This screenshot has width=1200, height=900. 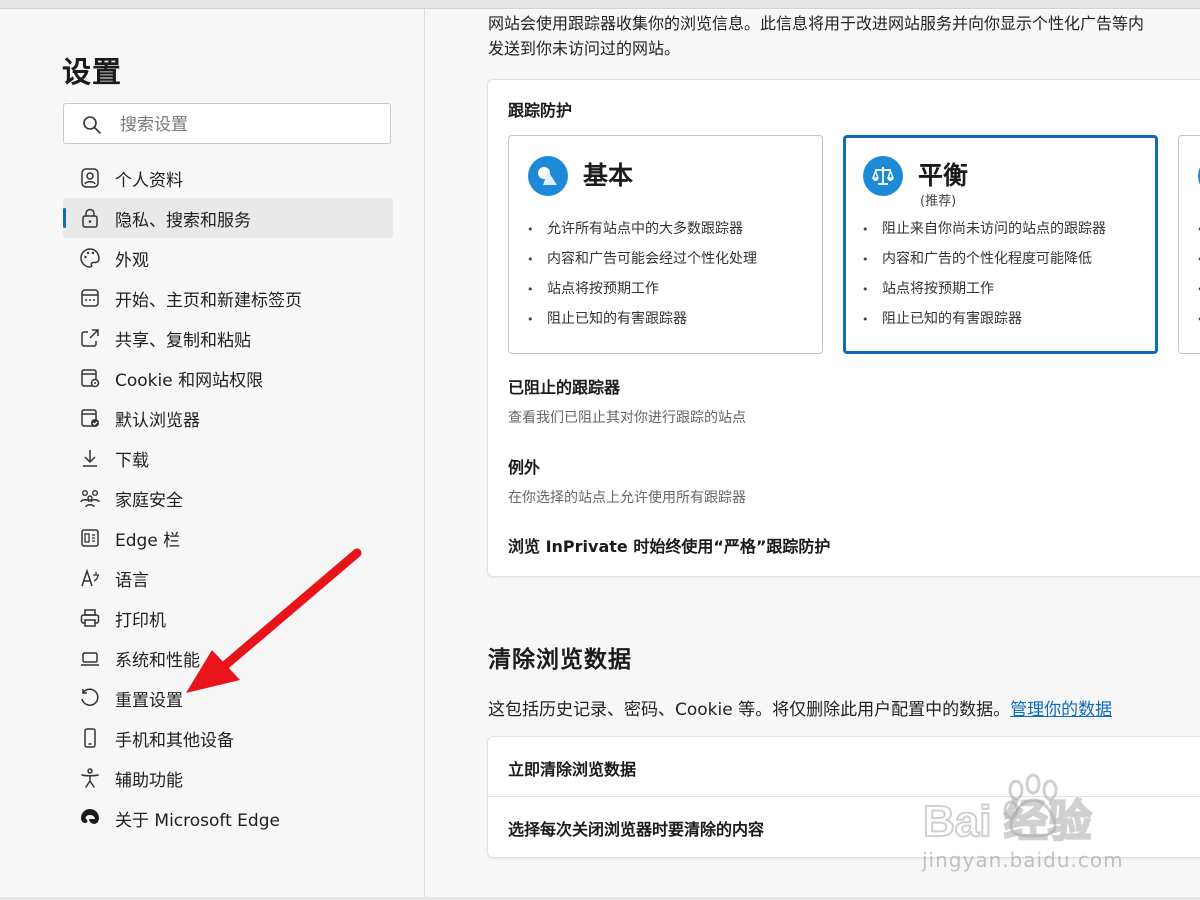 What do you see at coordinates (90, 258) in the screenshot?
I see `palette-icon` at bounding box center [90, 258].